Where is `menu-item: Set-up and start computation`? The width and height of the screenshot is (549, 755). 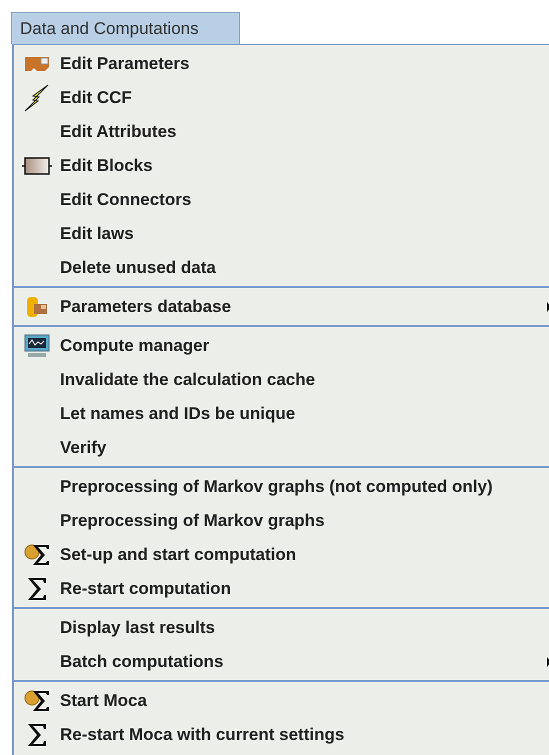
menu-item: Set-up and start computation is located at coordinates (281, 555).